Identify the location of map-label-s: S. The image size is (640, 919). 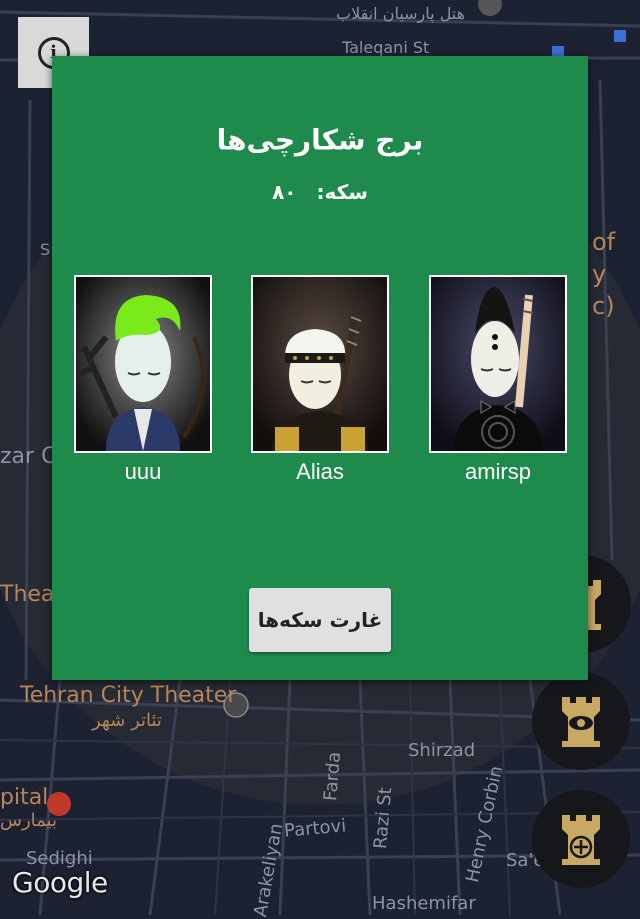
(45, 249).